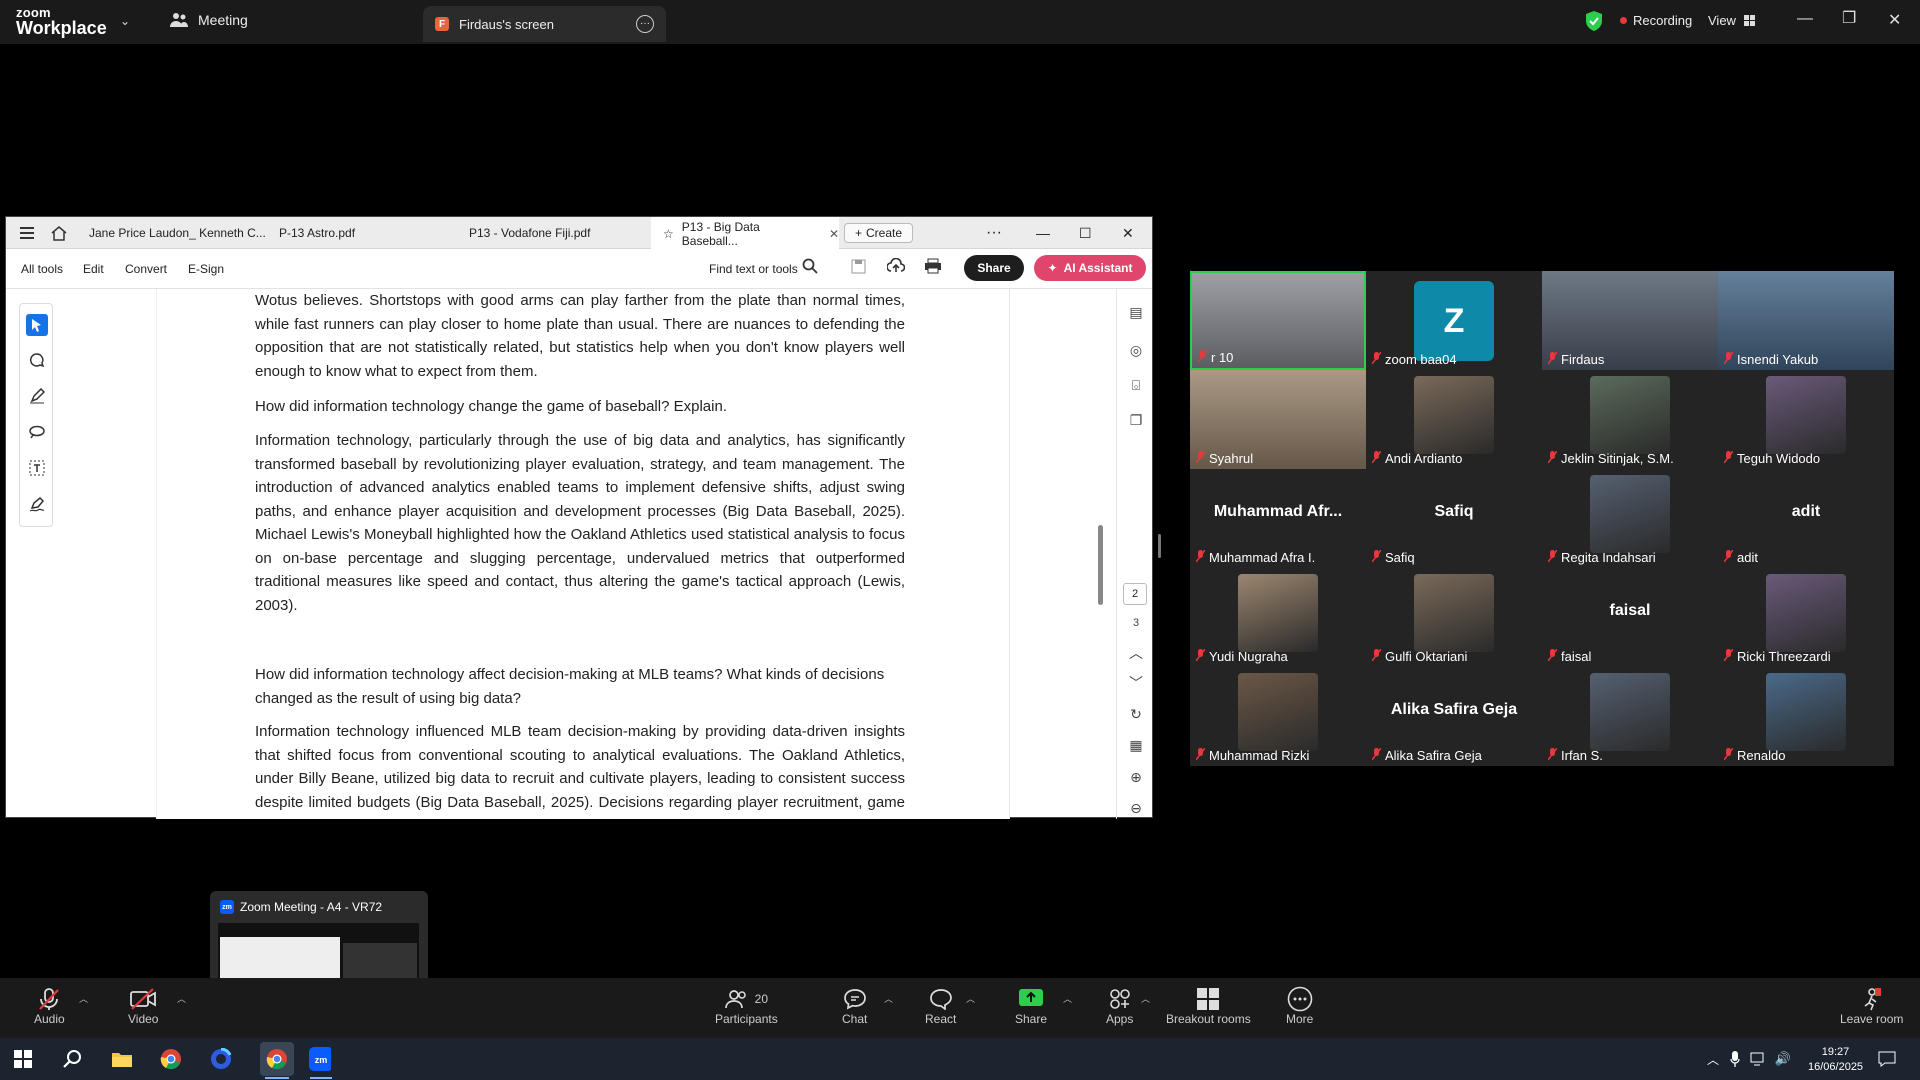 This screenshot has width=1920, height=1080. Describe the element at coordinates (1100, 565) in the screenshot. I see `vertical-scrollbar` at that location.